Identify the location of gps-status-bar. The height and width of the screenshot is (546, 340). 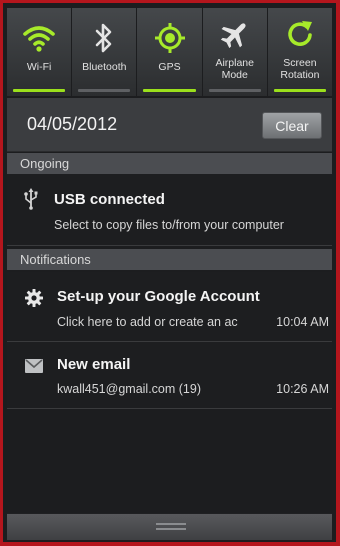
(169, 90).